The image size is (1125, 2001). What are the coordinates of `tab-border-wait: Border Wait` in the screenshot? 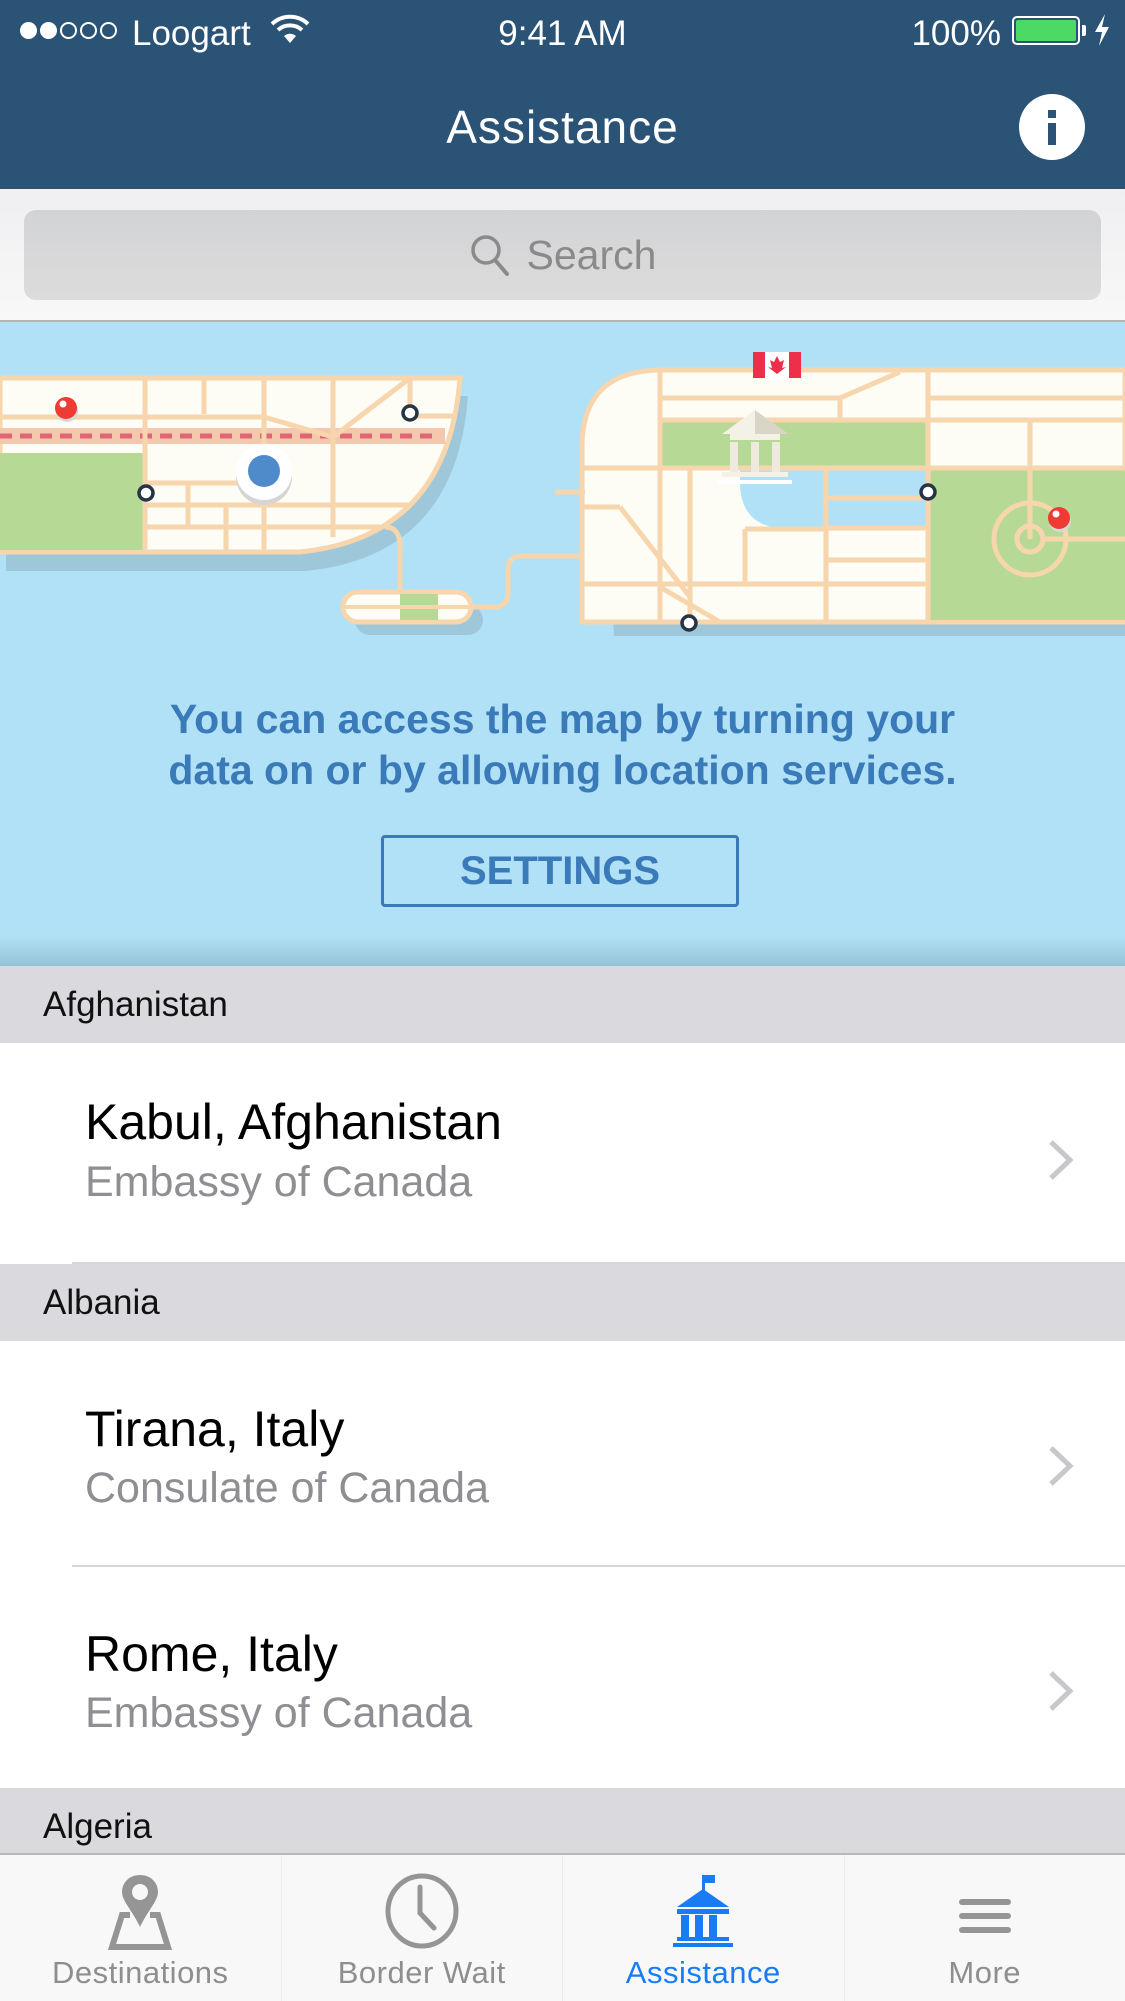 It's located at (421, 1928).